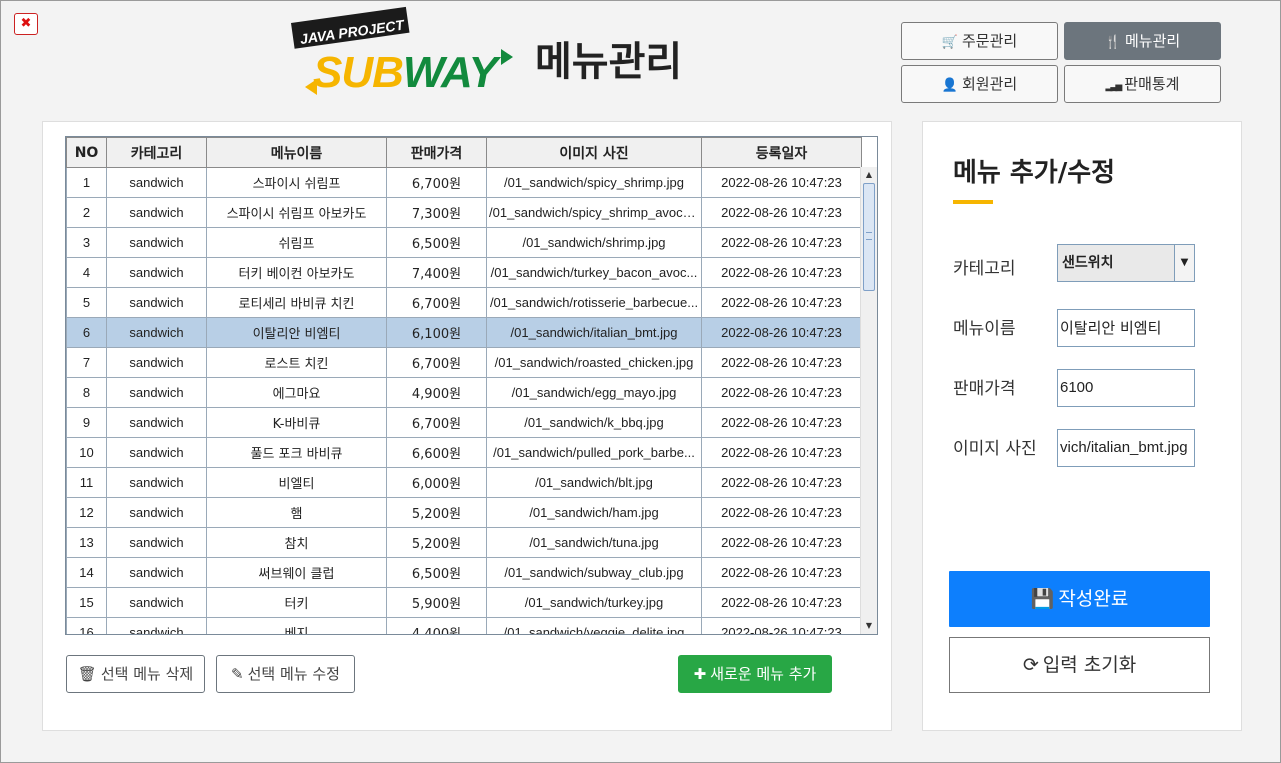 This screenshot has height=763, width=1281. Describe the element at coordinates (594, 152) in the screenshot. I see `column-header-image: 이미지 사진` at that location.